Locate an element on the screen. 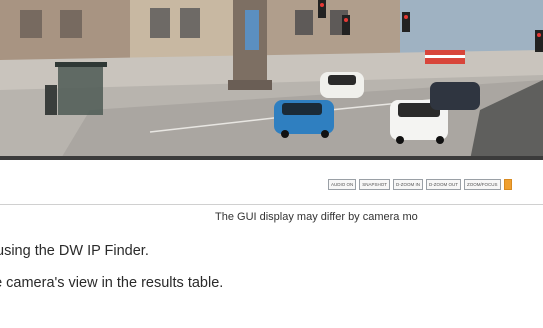 The height and width of the screenshot is (328, 543). instruction-step-2: he camera's view in the results table. is located at coordinates (112, 283).